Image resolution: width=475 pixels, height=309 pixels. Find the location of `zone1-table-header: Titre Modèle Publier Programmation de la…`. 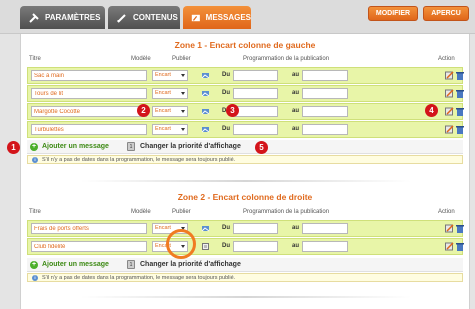

zone1-table-header: Titre Modèle Publier Programmation de la… is located at coordinates (245, 61).